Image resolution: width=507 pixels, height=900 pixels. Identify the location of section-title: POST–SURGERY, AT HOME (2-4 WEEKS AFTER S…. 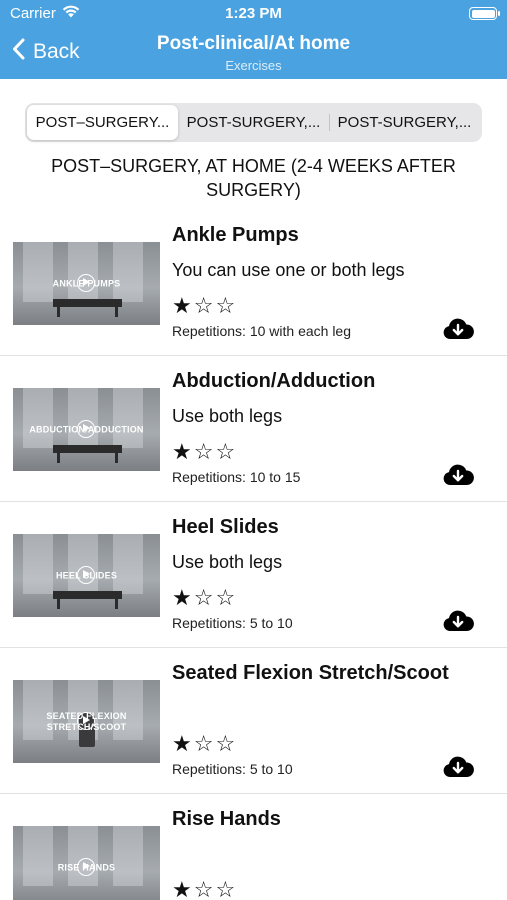
(253, 178).